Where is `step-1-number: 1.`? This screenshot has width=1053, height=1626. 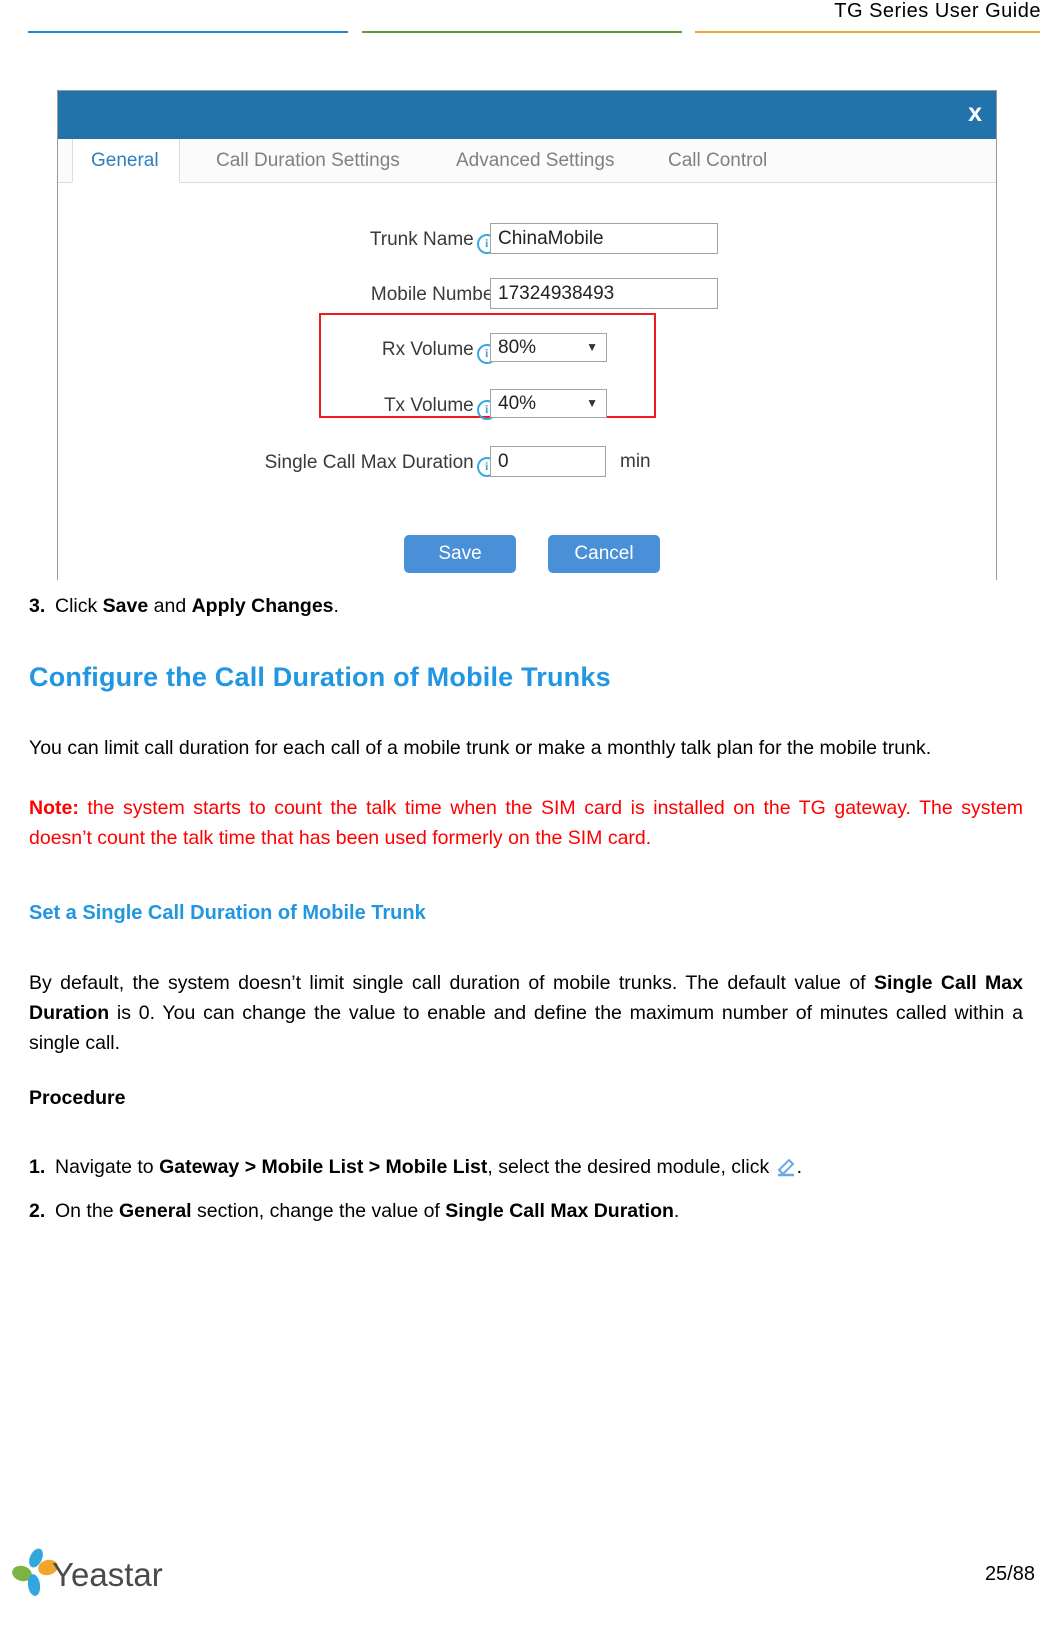
step-1-number: 1. is located at coordinates (37, 1167).